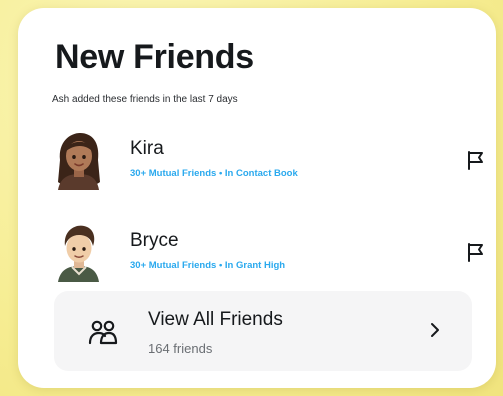 The height and width of the screenshot is (396, 503). Describe the element at coordinates (154, 57) in the screenshot. I see `card-title: New Friends` at that location.